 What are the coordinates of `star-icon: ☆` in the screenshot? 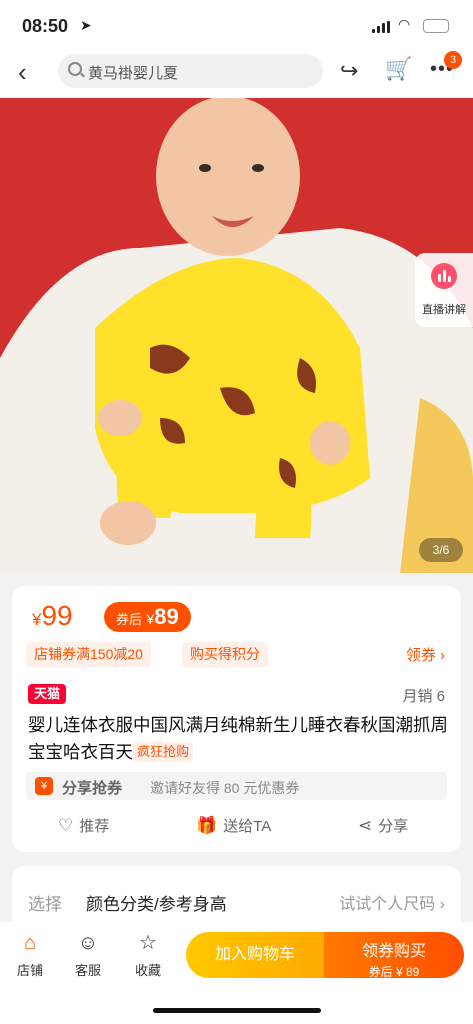 It's located at (148, 943).